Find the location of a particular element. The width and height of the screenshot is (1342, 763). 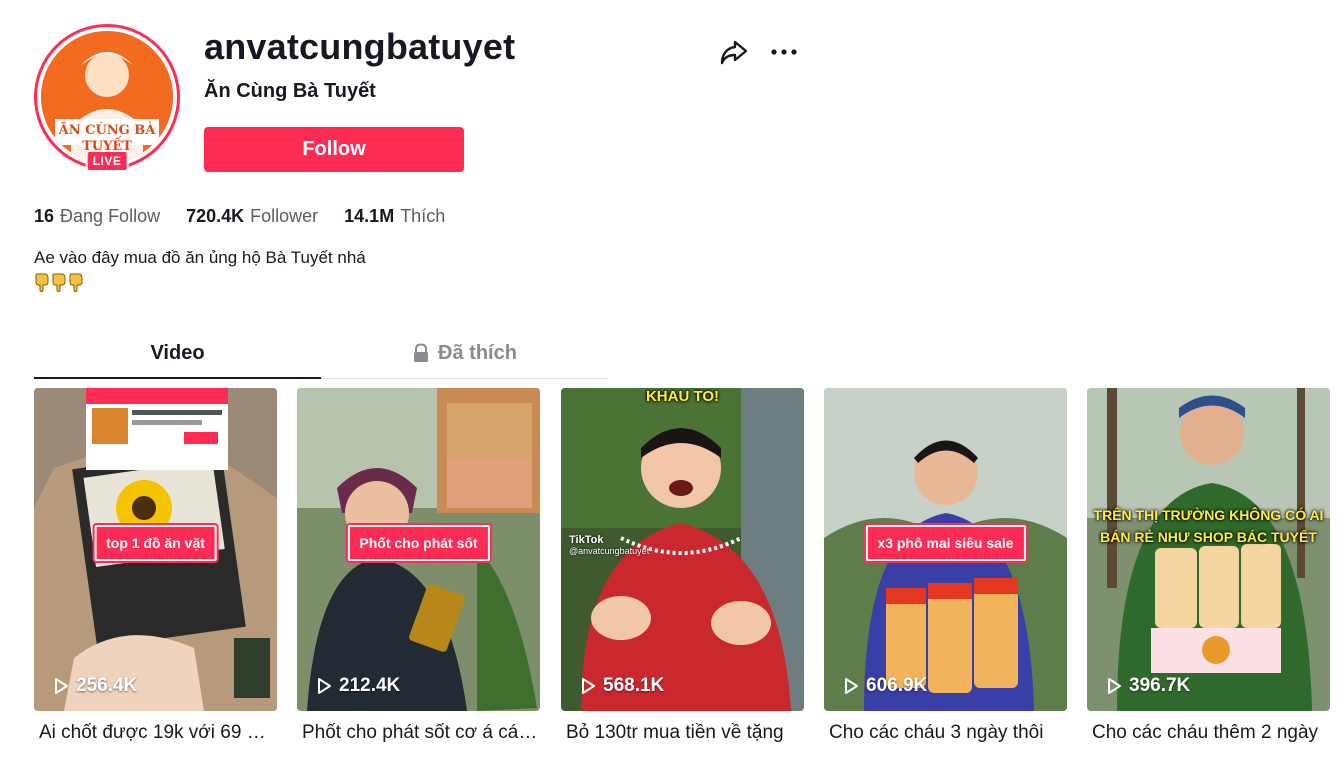

likes-stat: 14.1M Thích is located at coordinates (394, 216).